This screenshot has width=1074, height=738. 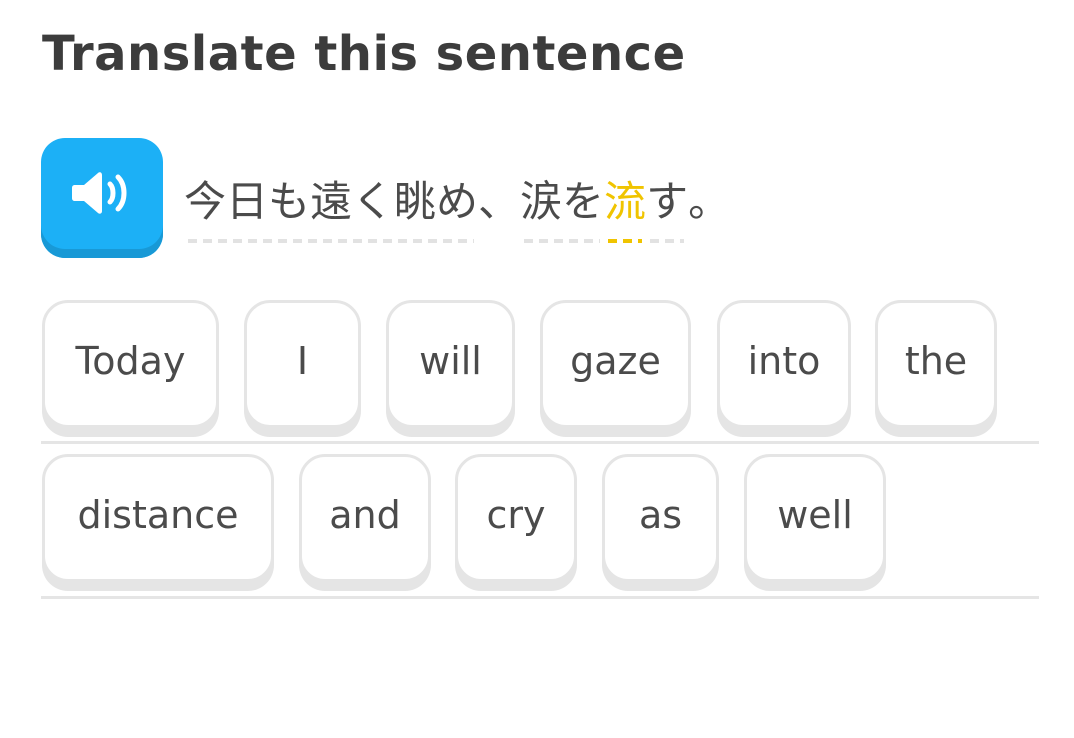 What do you see at coordinates (815, 518) in the screenshot?
I see `word-chip: well` at bounding box center [815, 518].